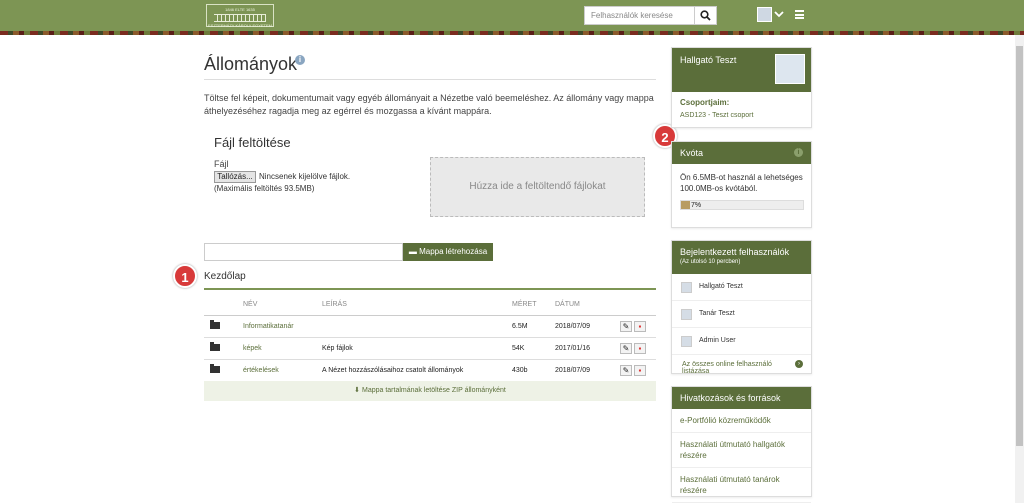  Describe the element at coordinates (587, 348) in the screenshot. I see `folder-date: 2017/01/16` at that location.